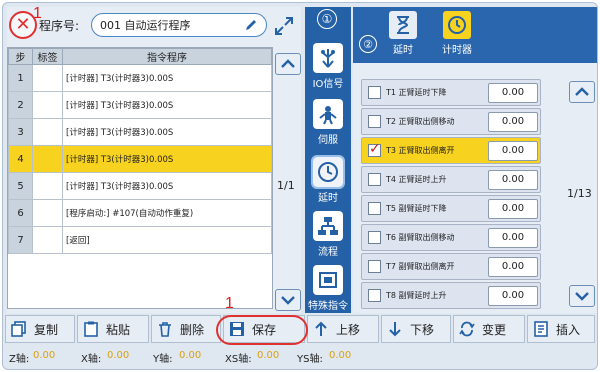 This screenshot has height=372, width=600. Describe the element at coordinates (451, 295) in the screenshot. I see `timer-row: T8 副臂延时上升 0.00` at that location.